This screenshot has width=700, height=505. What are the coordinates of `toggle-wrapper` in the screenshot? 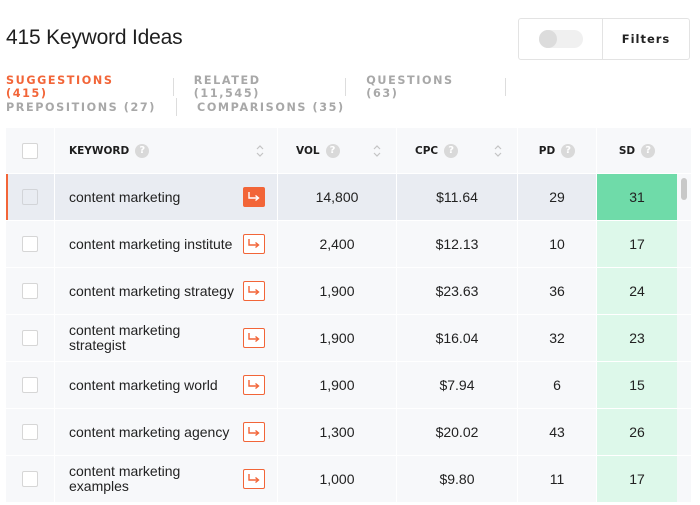 It's located at (561, 39).